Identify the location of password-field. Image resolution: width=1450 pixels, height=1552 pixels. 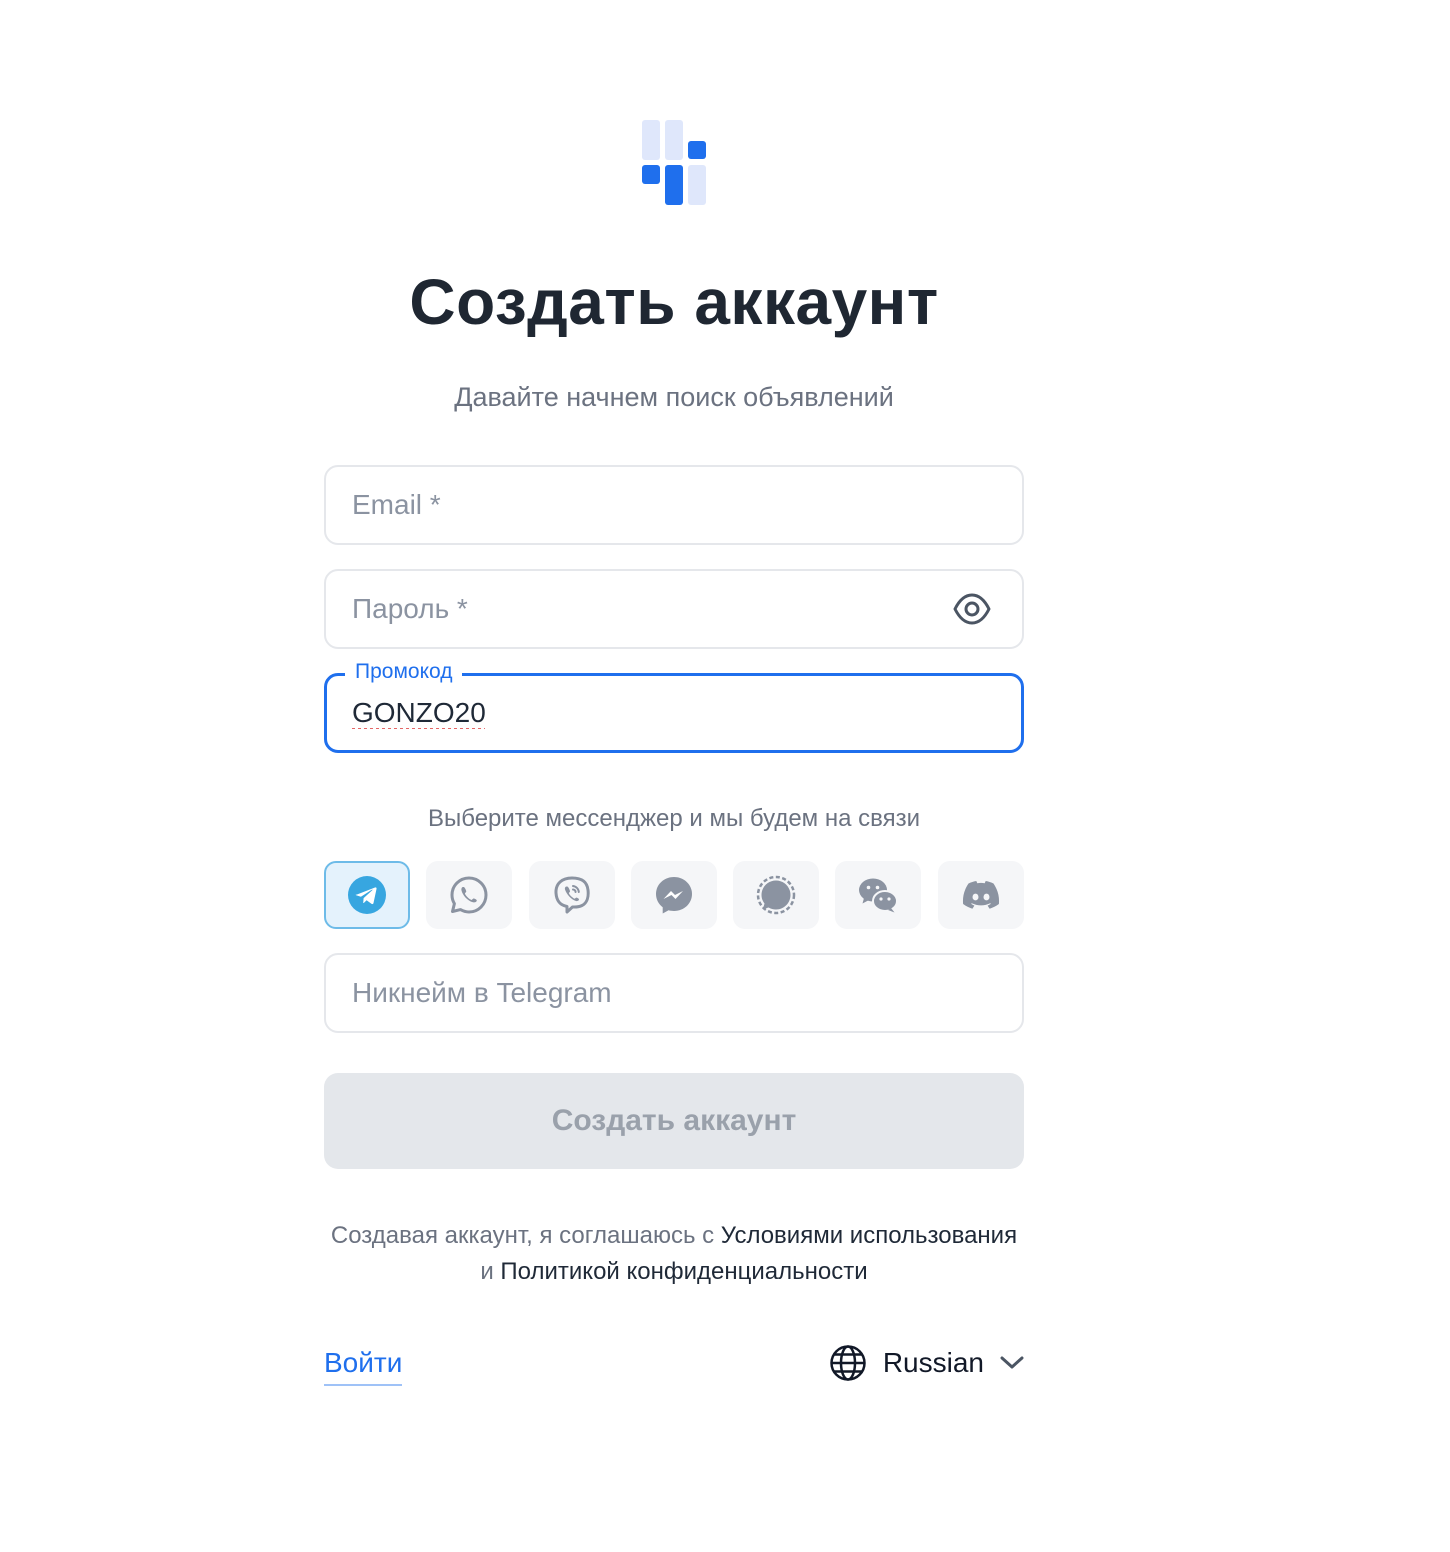
(674, 609).